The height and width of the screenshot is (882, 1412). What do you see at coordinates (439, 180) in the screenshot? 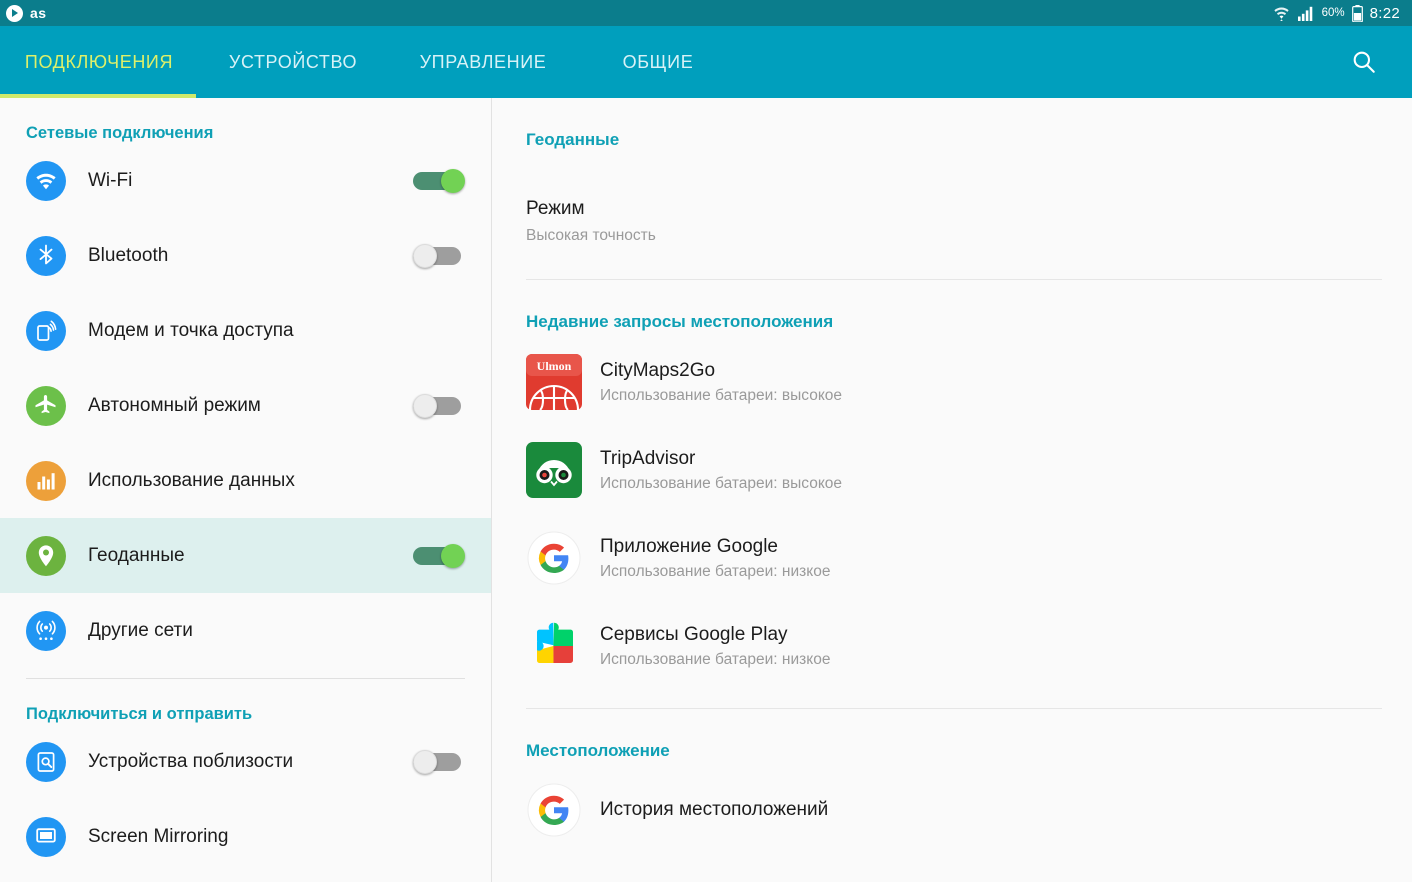
I see `wifi-toggle` at bounding box center [439, 180].